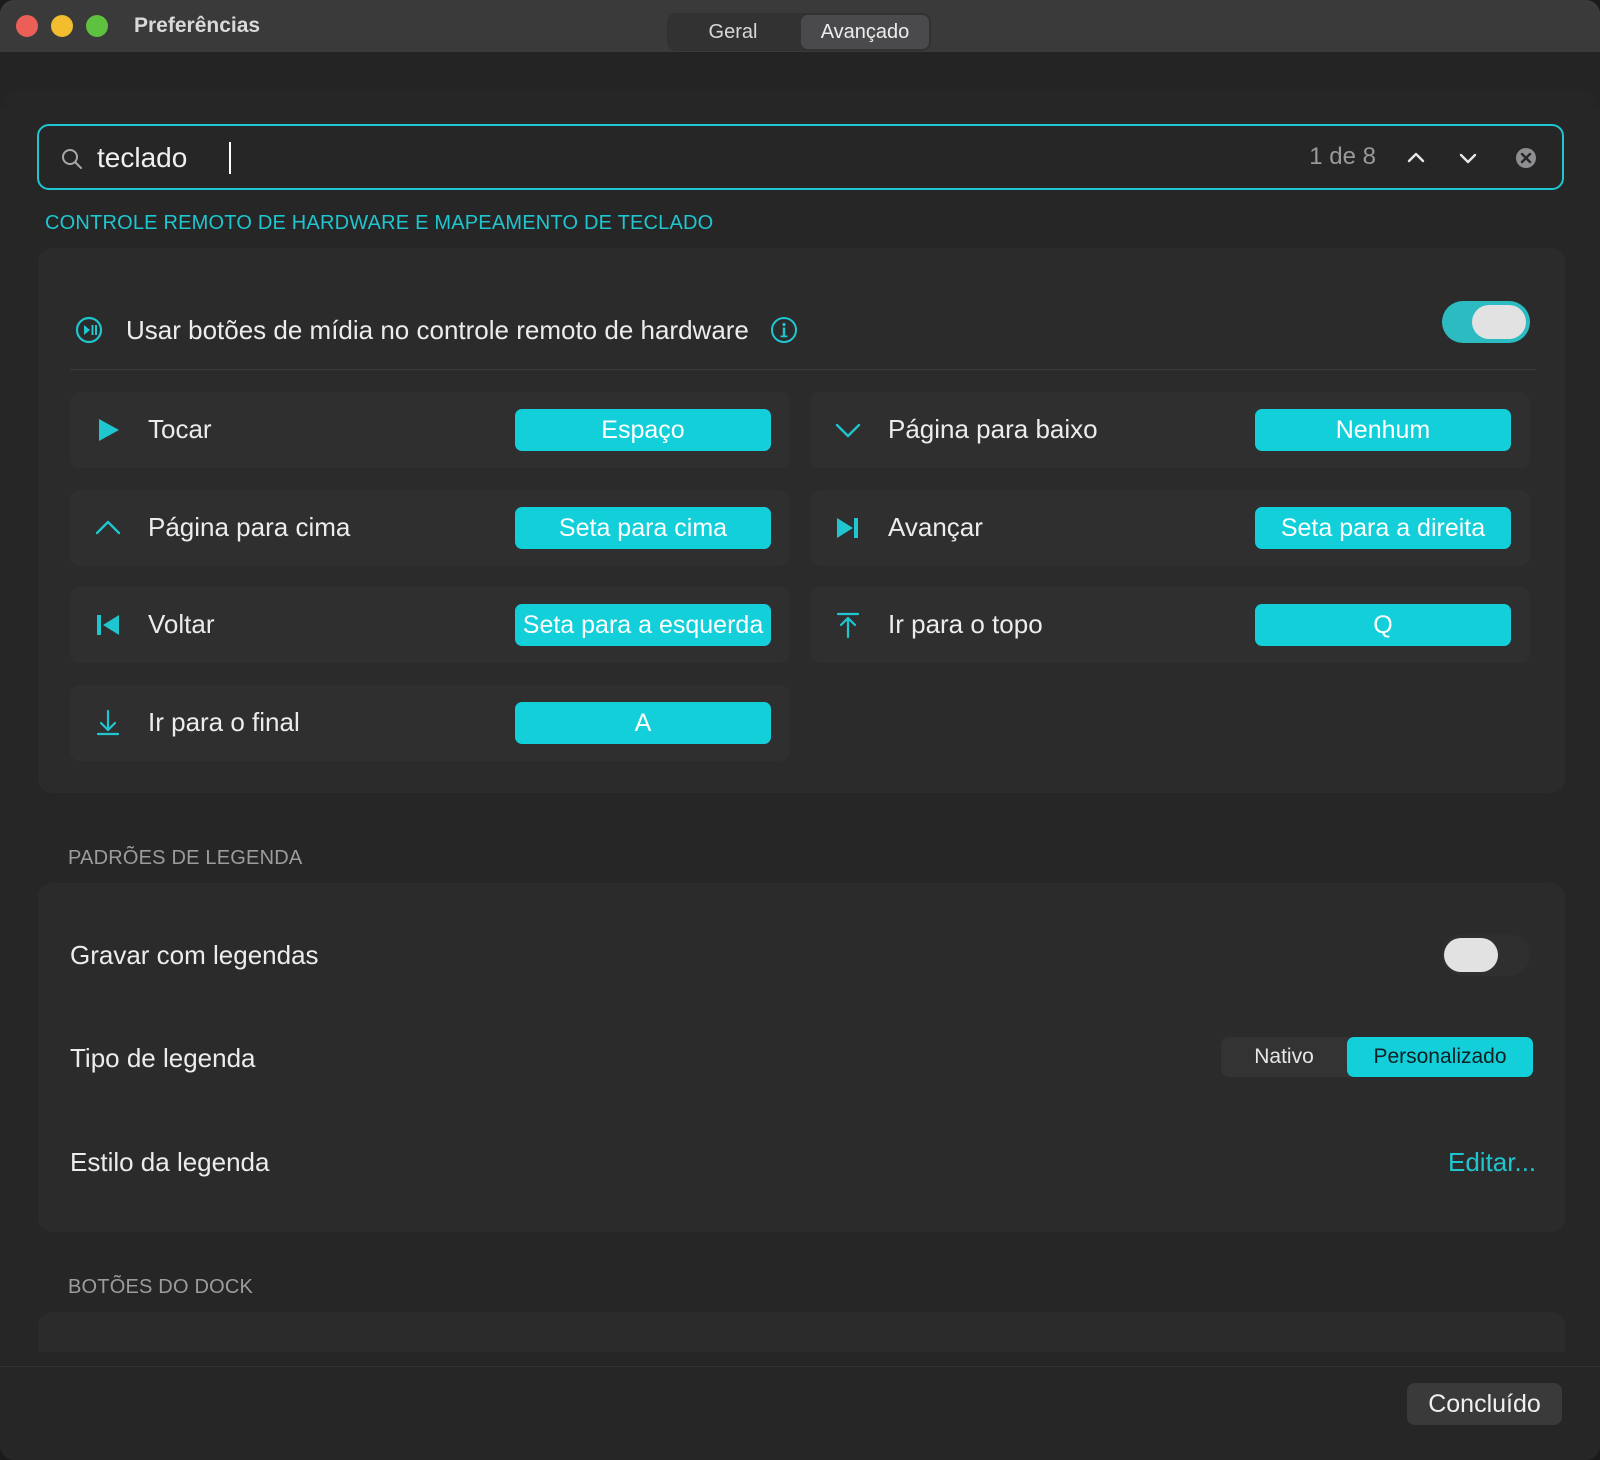 This screenshot has height=1460, width=1600. I want to click on skip-forward-icon, so click(847, 528).